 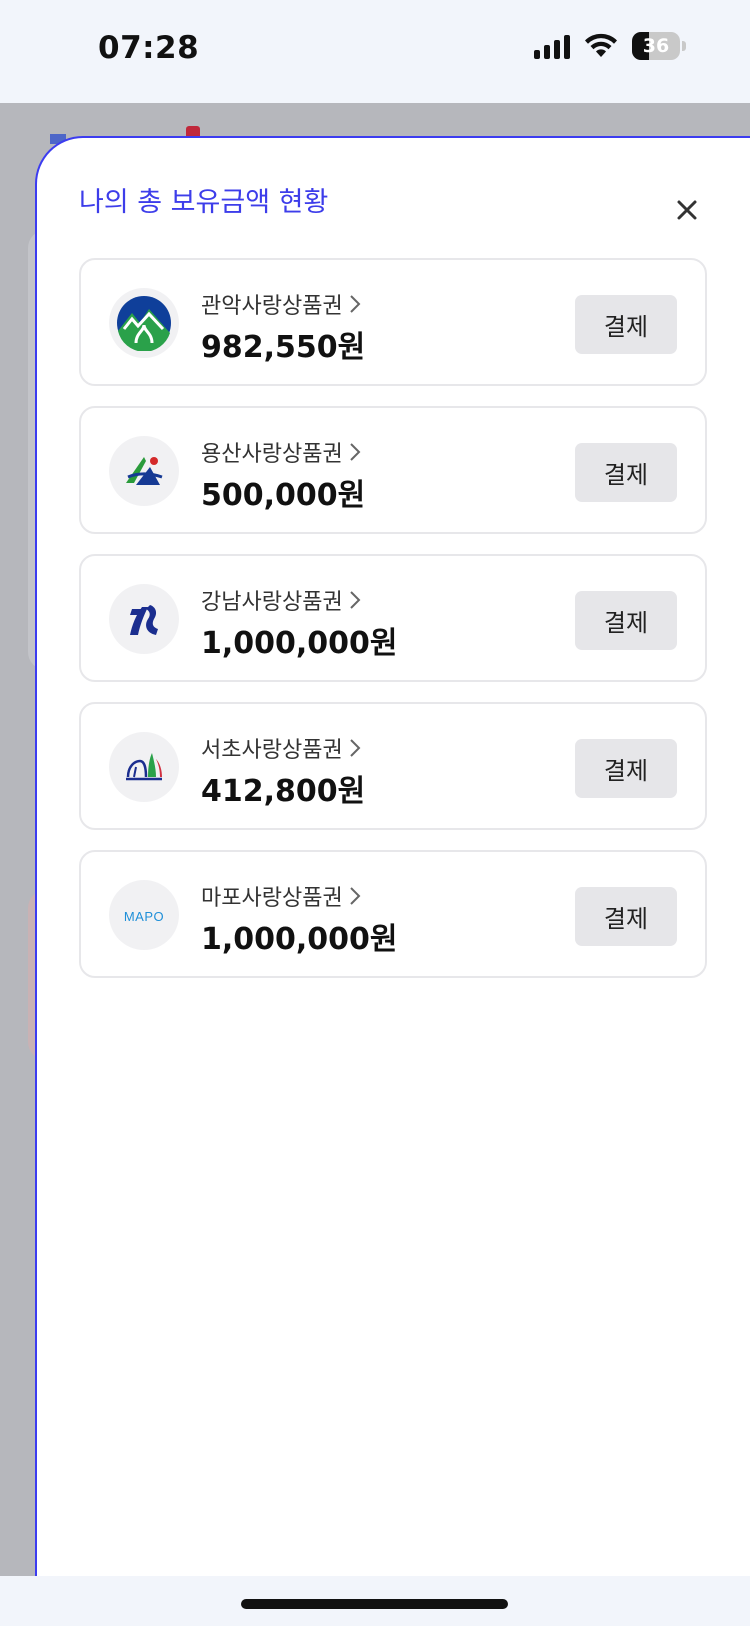 I want to click on voucher-name-link: 마포사랑상품권, so click(x=281, y=896).